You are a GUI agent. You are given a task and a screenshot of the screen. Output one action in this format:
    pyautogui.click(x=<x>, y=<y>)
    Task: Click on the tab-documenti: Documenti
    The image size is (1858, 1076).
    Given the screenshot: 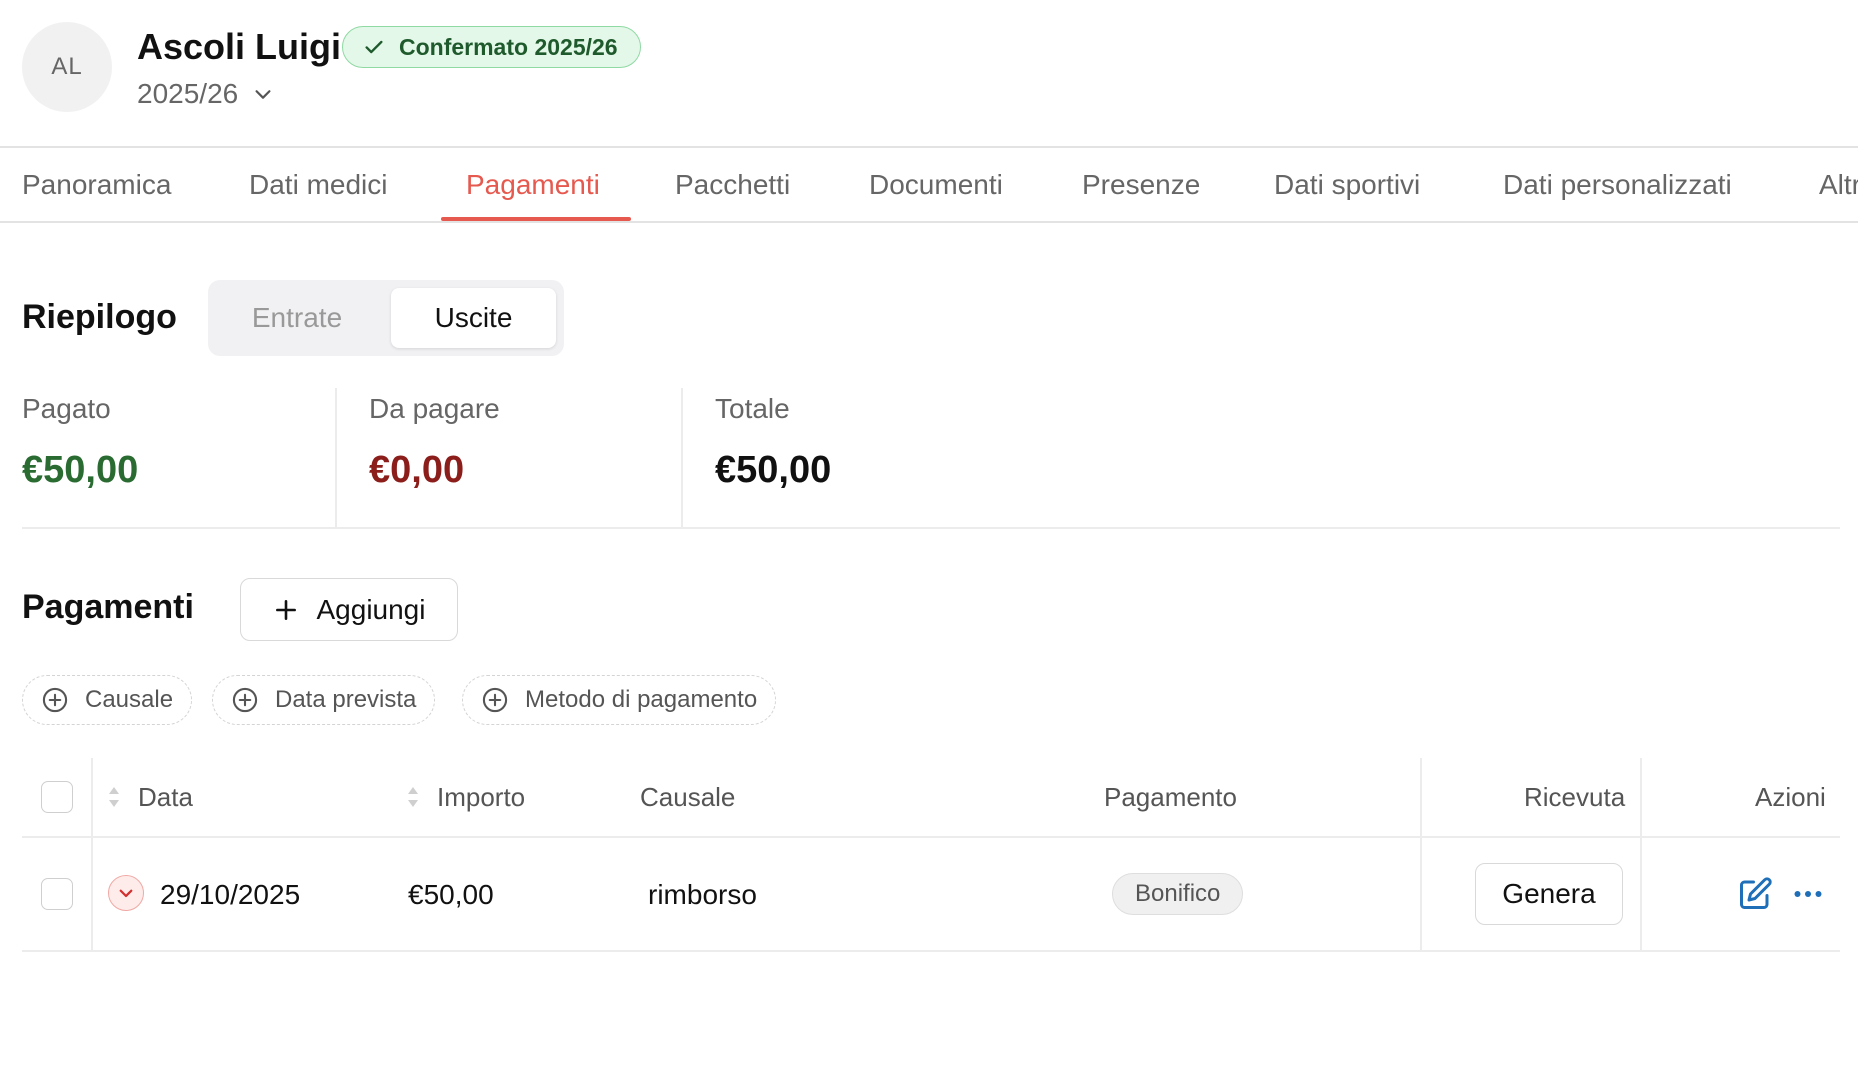 What is the action you would take?
    pyautogui.click(x=936, y=184)
    